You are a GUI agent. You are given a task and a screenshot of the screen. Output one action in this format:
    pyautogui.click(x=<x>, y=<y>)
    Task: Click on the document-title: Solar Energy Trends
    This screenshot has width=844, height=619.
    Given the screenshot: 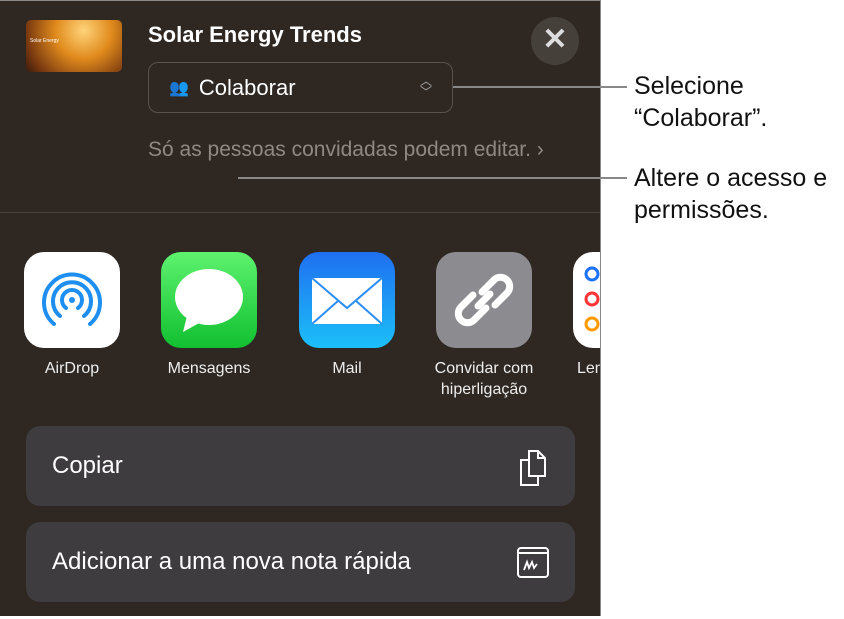 What is the action you would take?
    pyautogui.click(x=255, y=34)
    